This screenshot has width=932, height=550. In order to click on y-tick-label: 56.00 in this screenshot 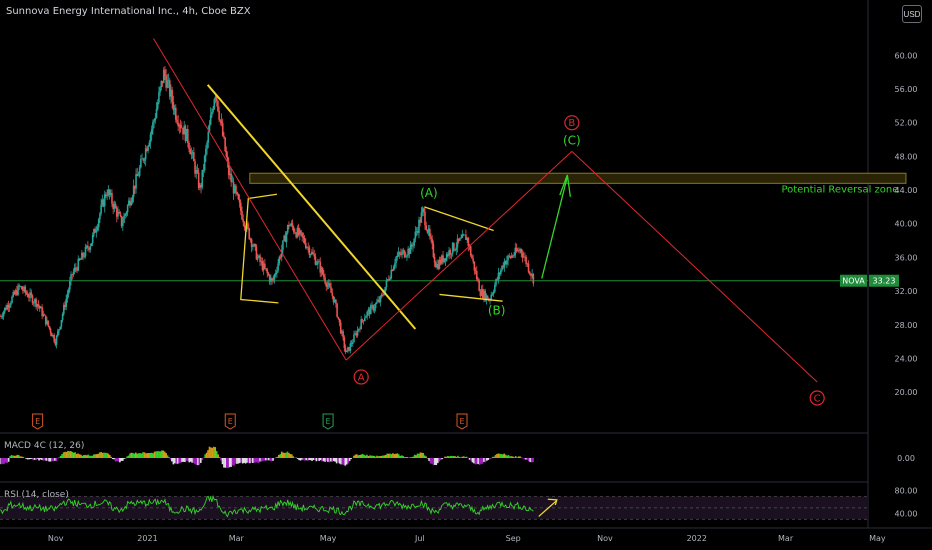, I will do `click(906, 89)`.